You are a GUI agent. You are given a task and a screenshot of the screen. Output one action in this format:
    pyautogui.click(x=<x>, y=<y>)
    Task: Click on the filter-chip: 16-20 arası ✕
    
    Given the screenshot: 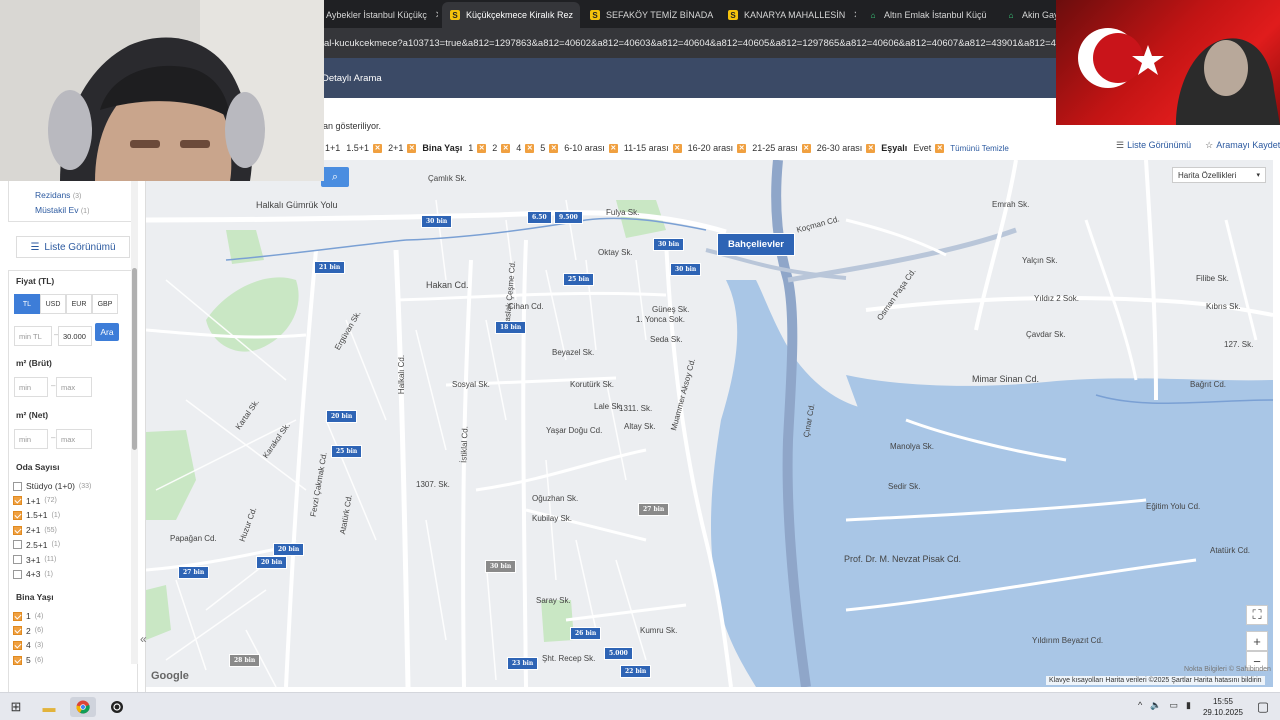 What is the action you would take?
    pyautogui.click(x=717, y=148)
    